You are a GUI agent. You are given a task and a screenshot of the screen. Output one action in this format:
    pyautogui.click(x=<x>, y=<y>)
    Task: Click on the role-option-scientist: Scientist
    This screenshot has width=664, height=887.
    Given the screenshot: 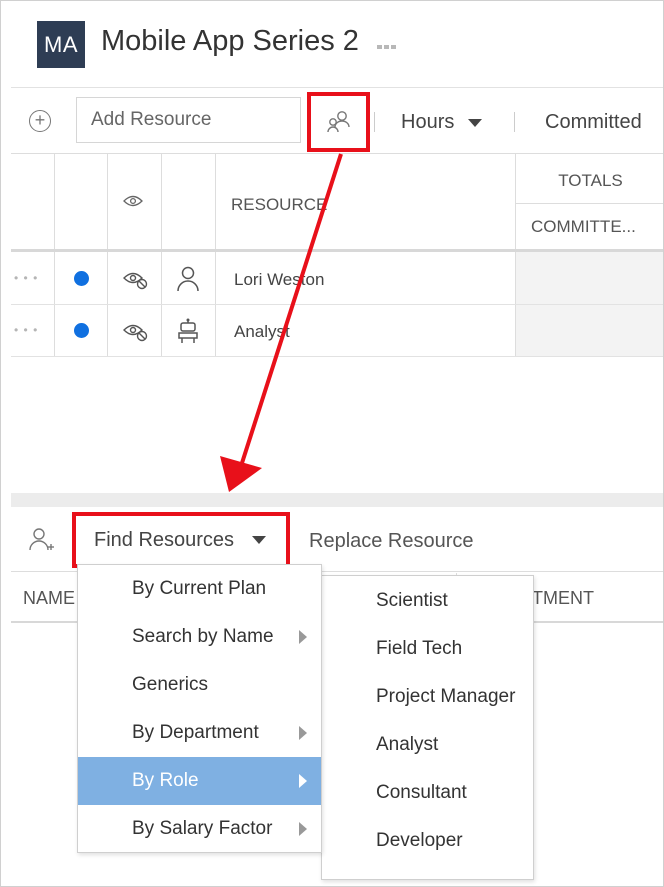 What is the action you would take?
    pyautogui.click(x=427, y=601)
    